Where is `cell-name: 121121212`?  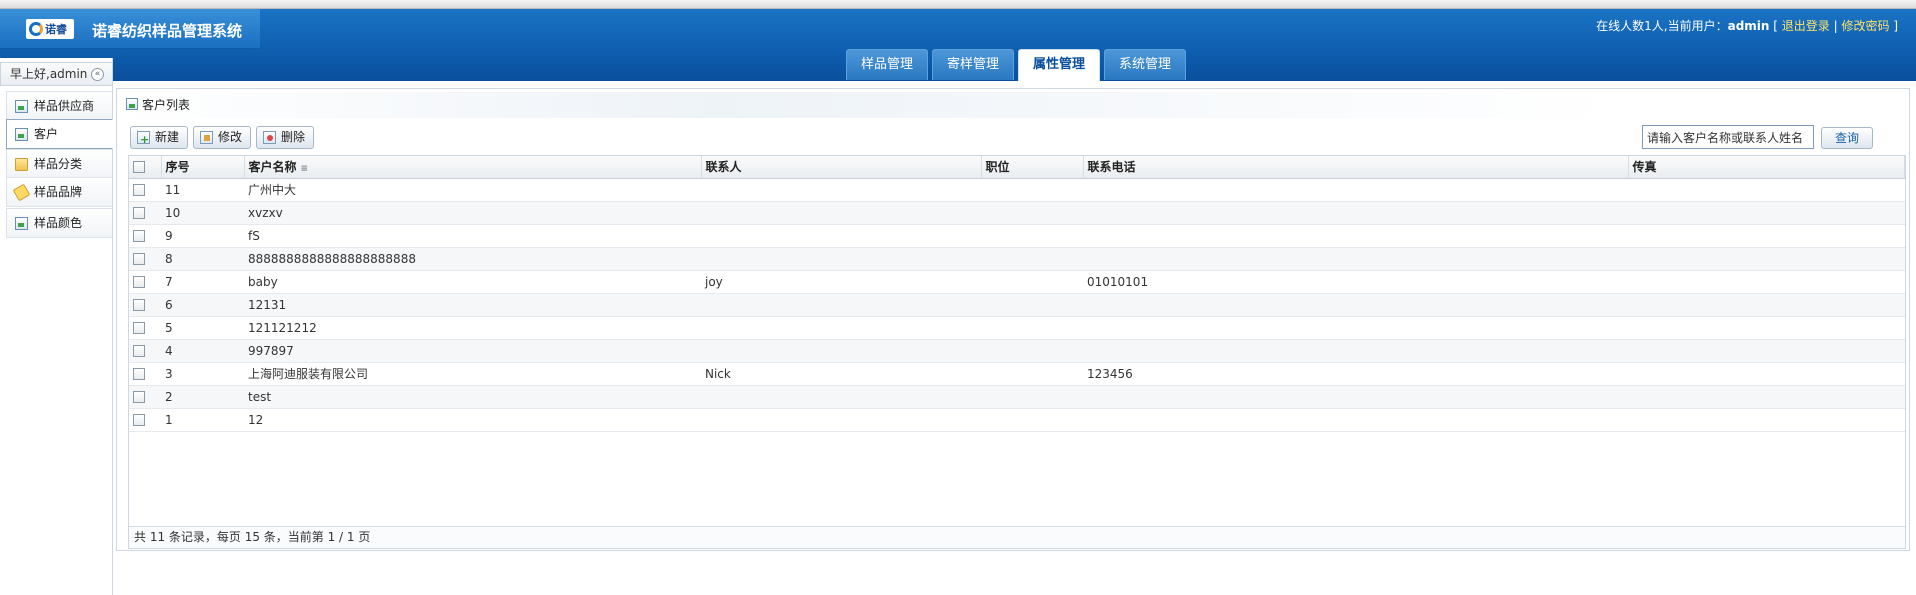 cell-name: 121121212 is located at coordinates (472, 328).